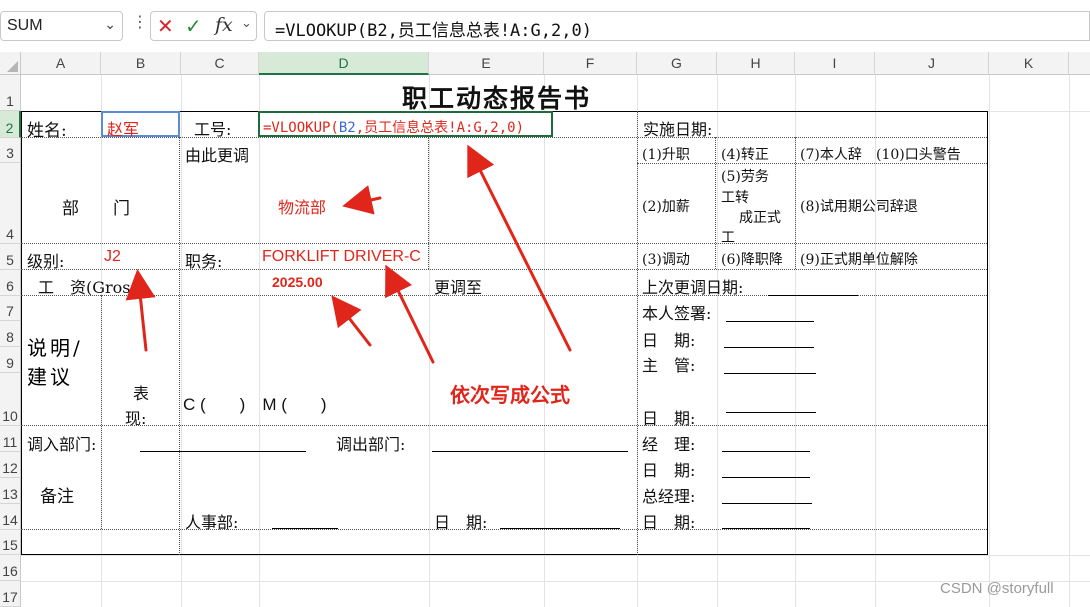  What do you see at coordinates (519, 248) in the screenshot?
I see `arrow-to-formula` at bounding box center [519, 248].